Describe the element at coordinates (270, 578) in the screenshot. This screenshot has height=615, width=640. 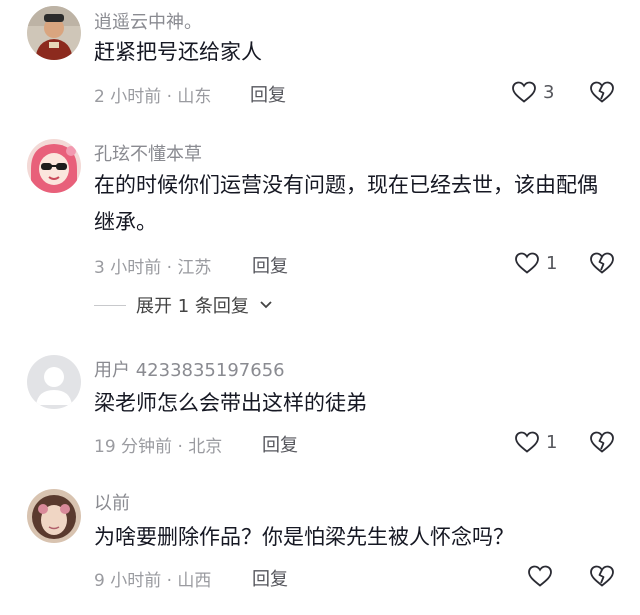
I see `reply-button: 回复` at that location.